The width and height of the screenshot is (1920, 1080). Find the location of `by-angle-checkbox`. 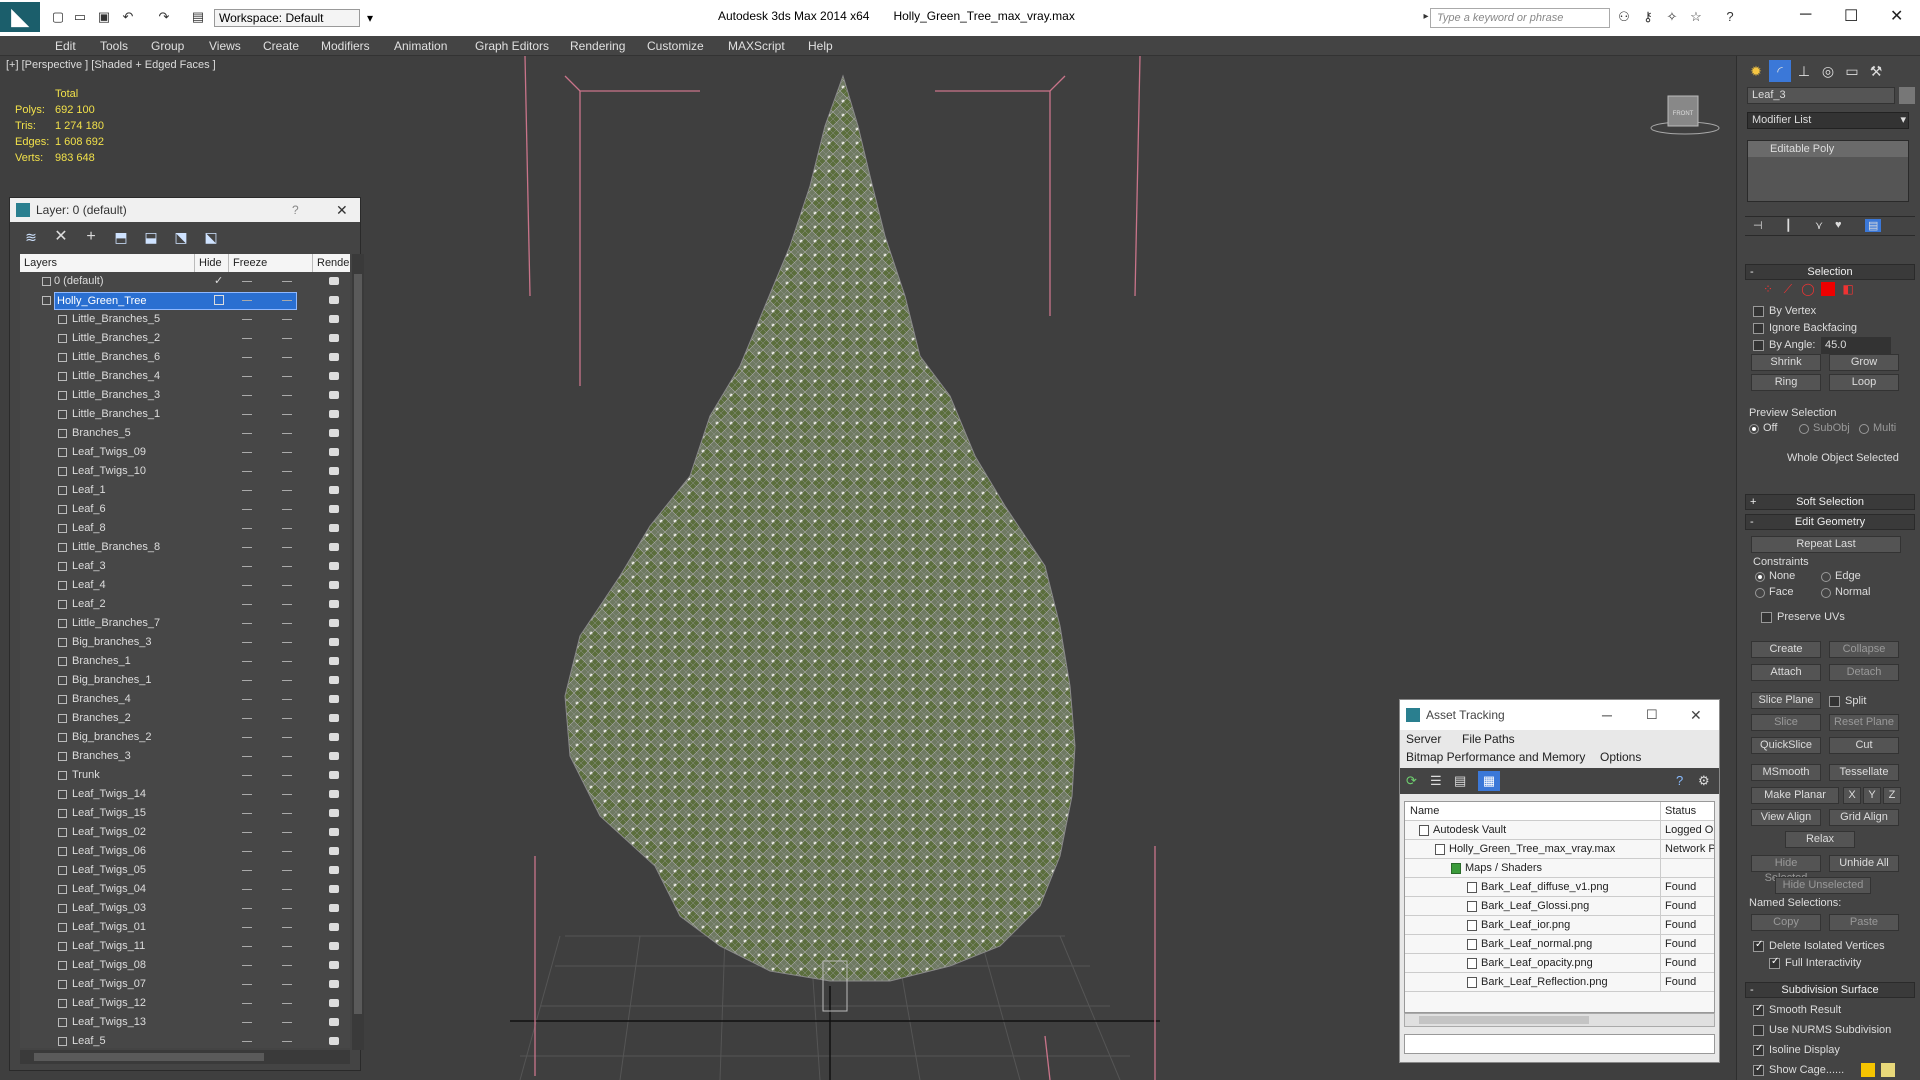

by-angle-checkbox is located at coordinates (1758, 345).